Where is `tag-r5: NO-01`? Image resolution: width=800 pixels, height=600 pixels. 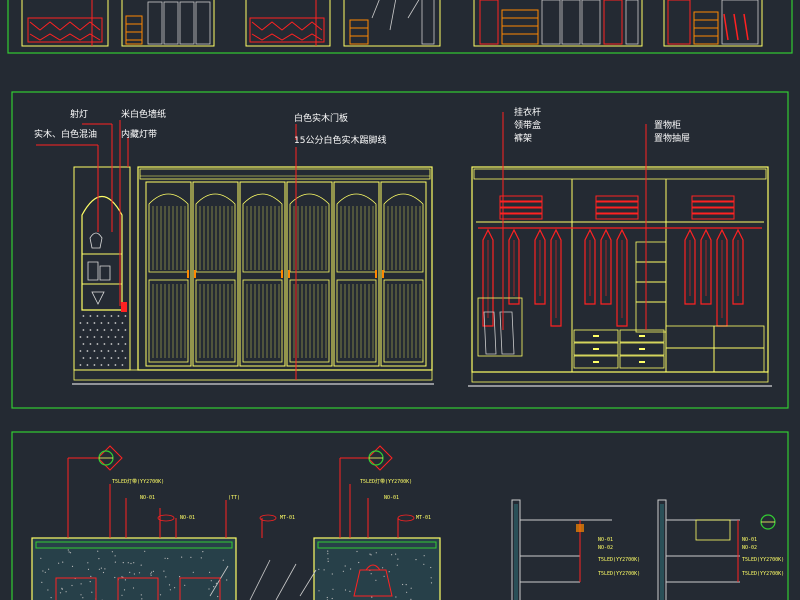 tag-r5: NO-01 is located at coordinates (749, 540).